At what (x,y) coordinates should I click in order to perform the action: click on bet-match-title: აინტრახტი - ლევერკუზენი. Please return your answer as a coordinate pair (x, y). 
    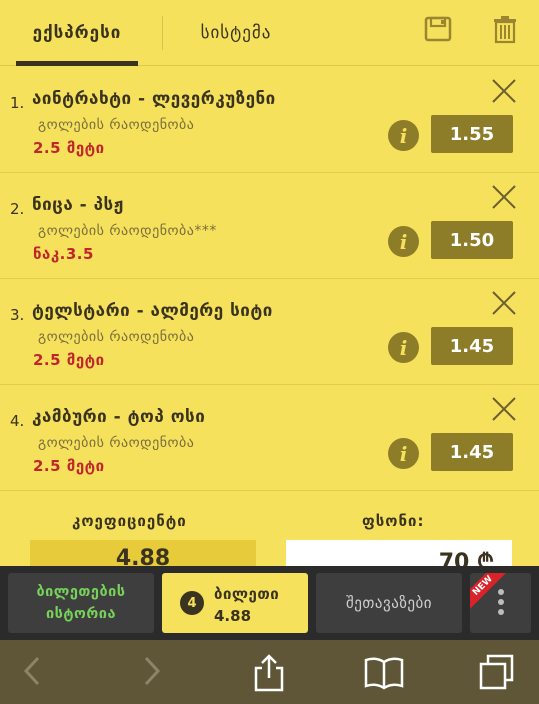
    Looking at the image, I should click on (154, 99).